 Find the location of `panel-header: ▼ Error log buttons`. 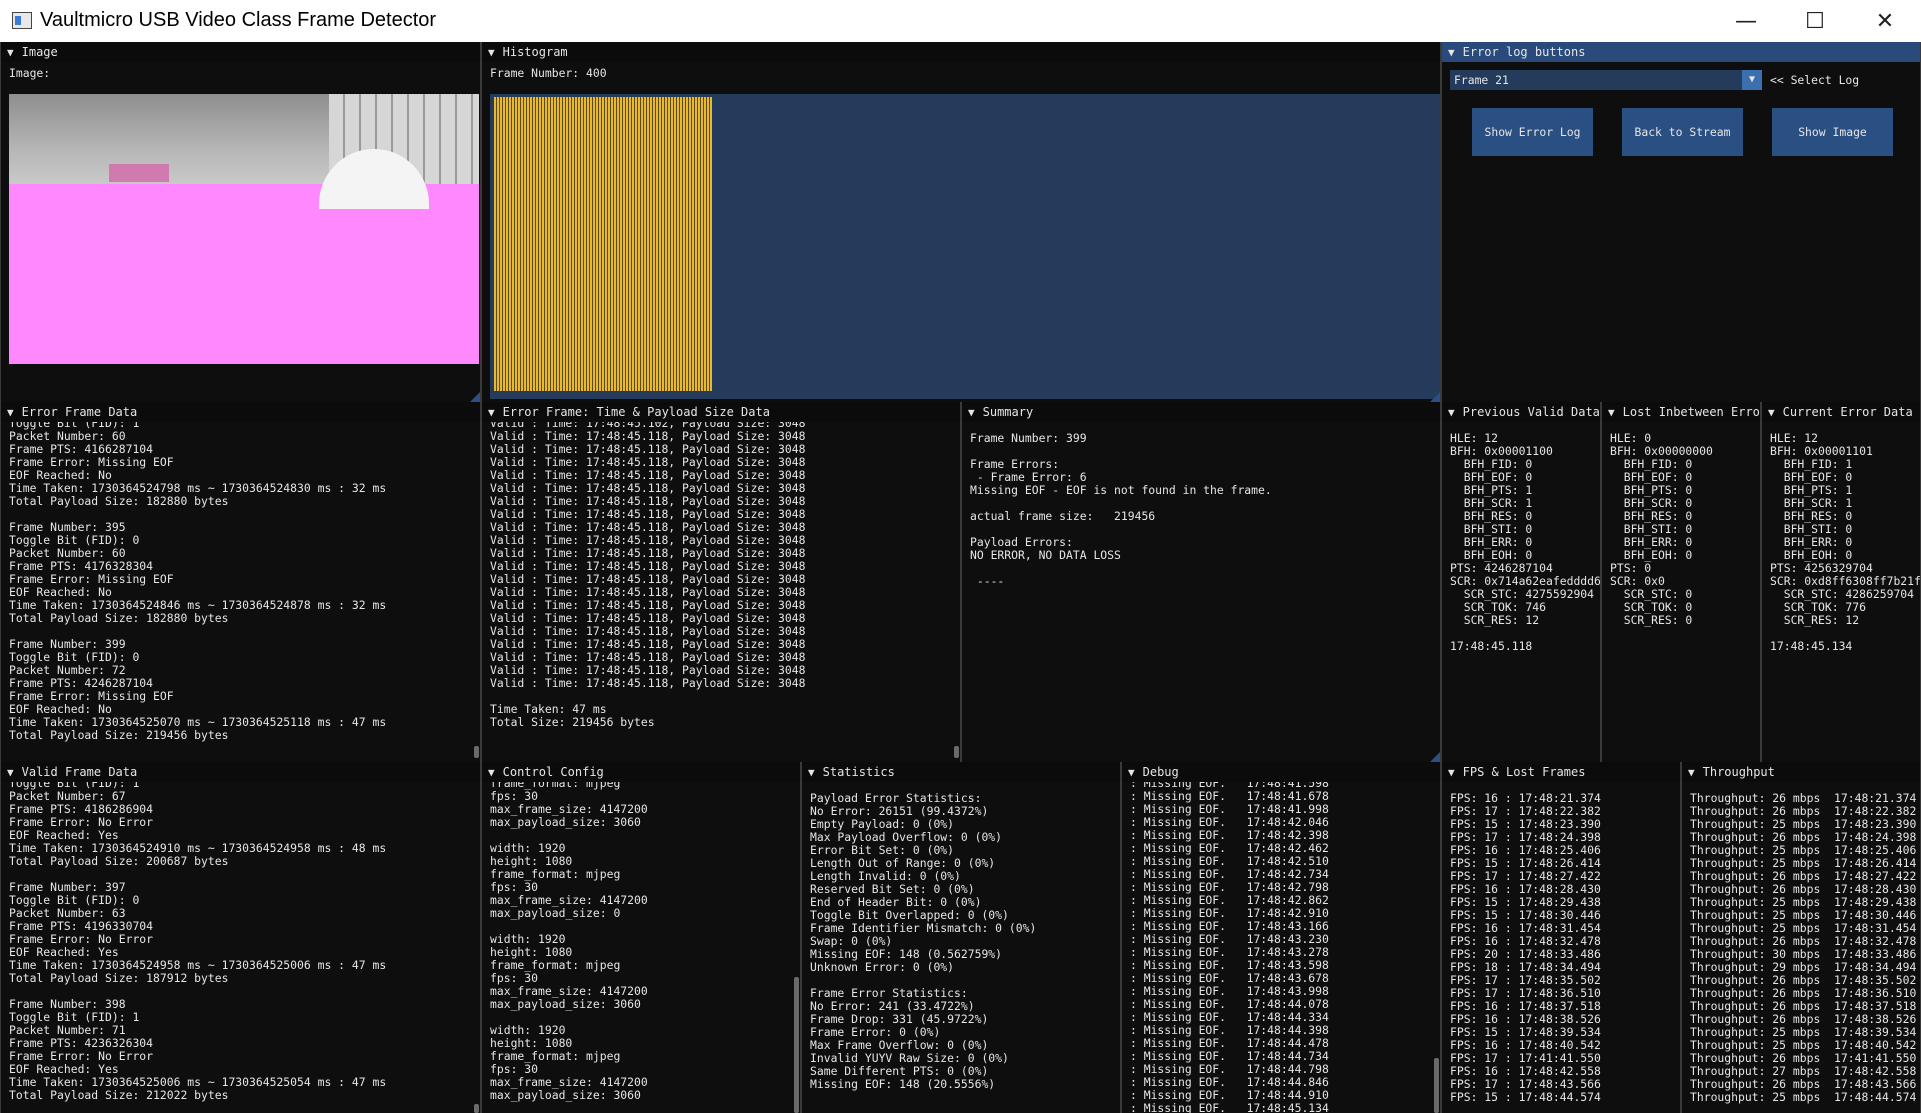

panel-header: ▼ Error log buttons is located at coordinates (1681, 52).